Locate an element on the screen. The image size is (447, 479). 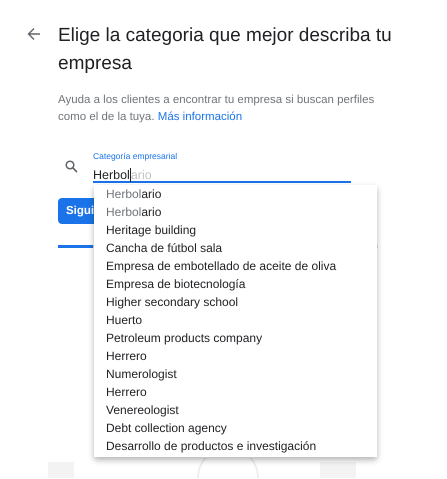
description-text: Ayuda a los clientes a encontrar tu empresa si buscan perfiles como el de la tuya. Más información is located at coordinates (217, 109).